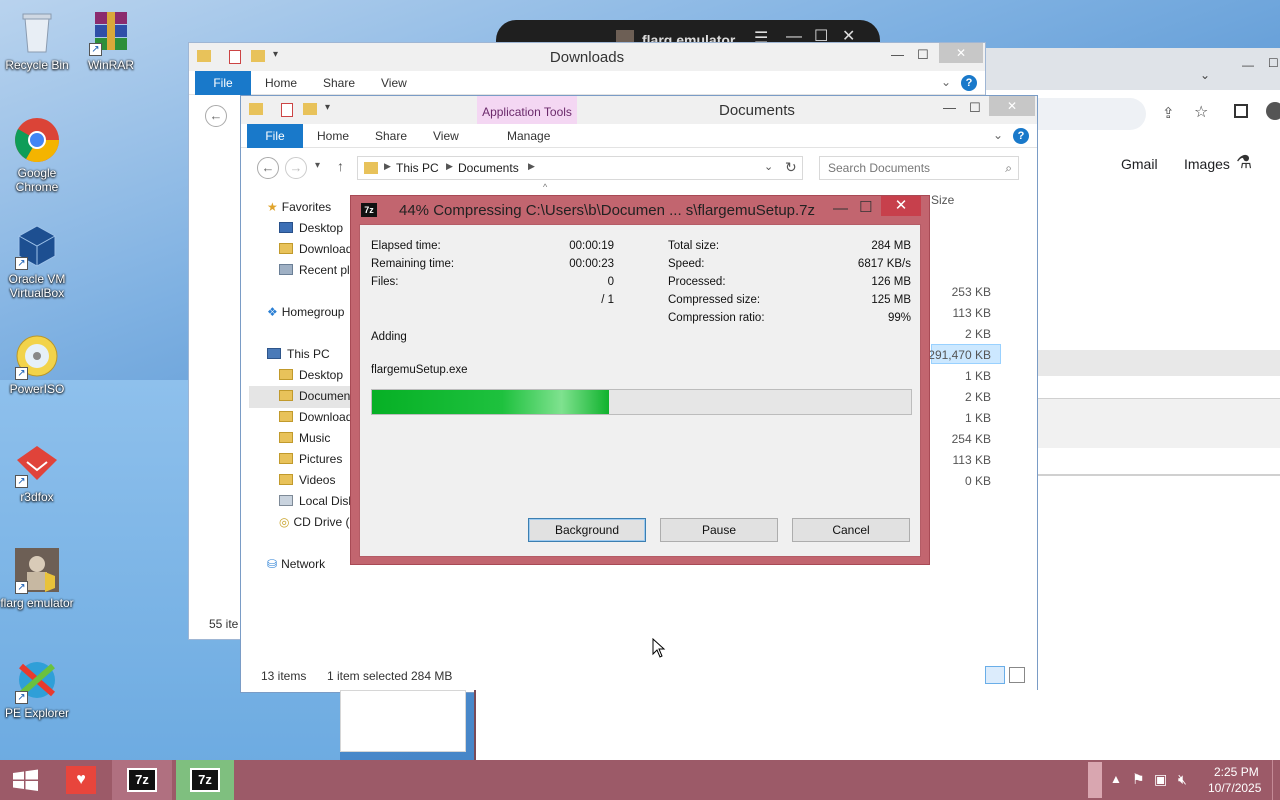 This screenshot has width=1280, height=800. Describe the element at coordinates (768, 166) in the screenshot. I see `address-dropdown-icon: ⌄` at that location.